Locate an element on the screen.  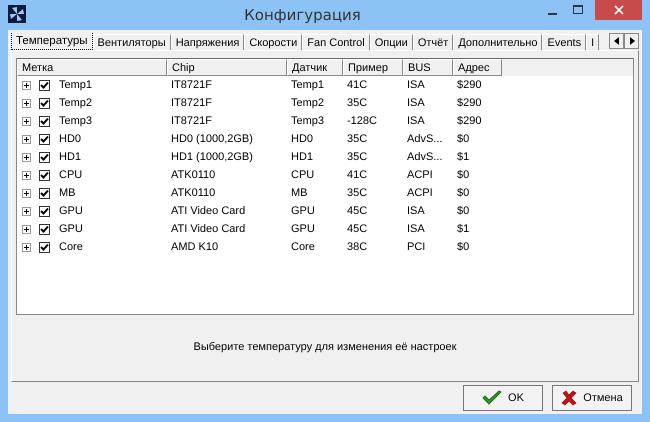
minimize-icon is located at coordinates (552, 13).